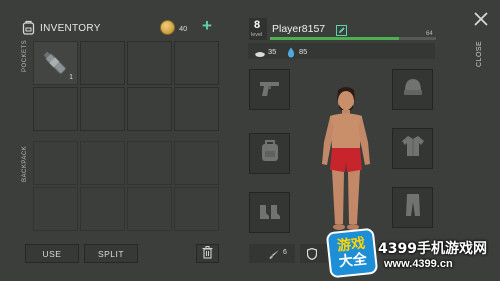 Image resolution: width=500 pixels, height=281 pixels. I want to click on backpack-slot-equip, so click(269, 153).